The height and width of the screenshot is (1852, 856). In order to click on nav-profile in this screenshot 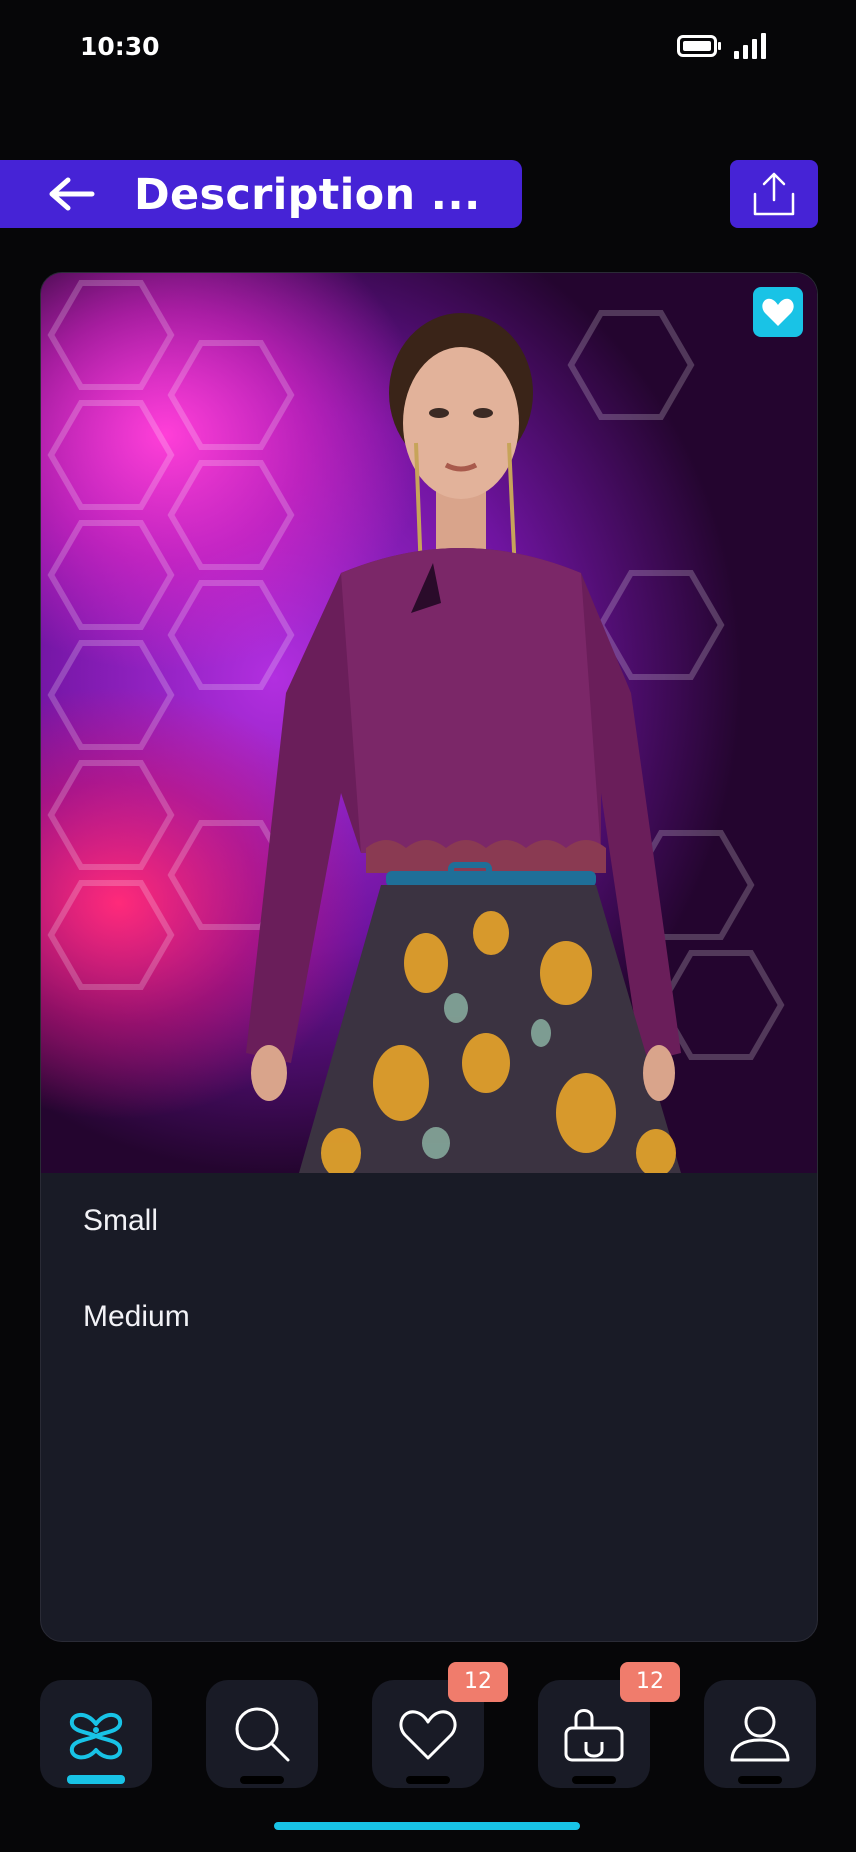, I will do `click(760, 1734)`.